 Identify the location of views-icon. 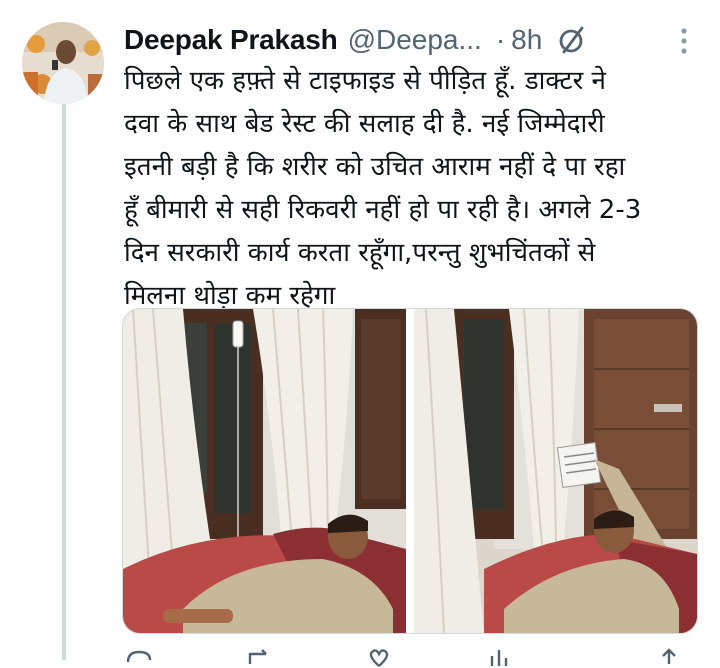
(499, 658).